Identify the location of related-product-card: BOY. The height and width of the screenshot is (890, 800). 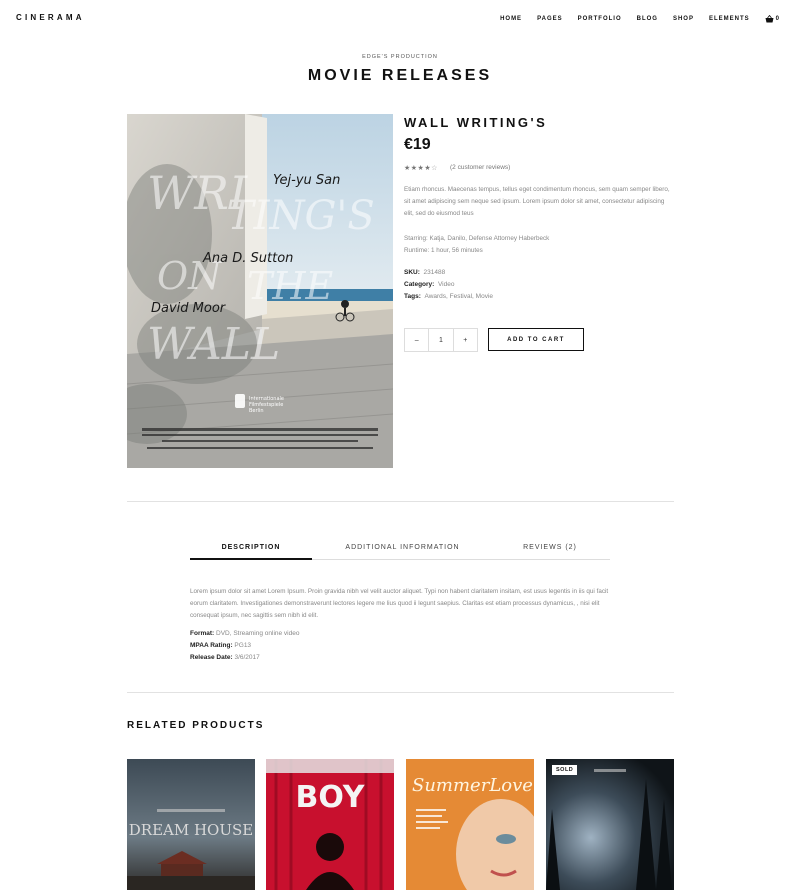
(330, 824).